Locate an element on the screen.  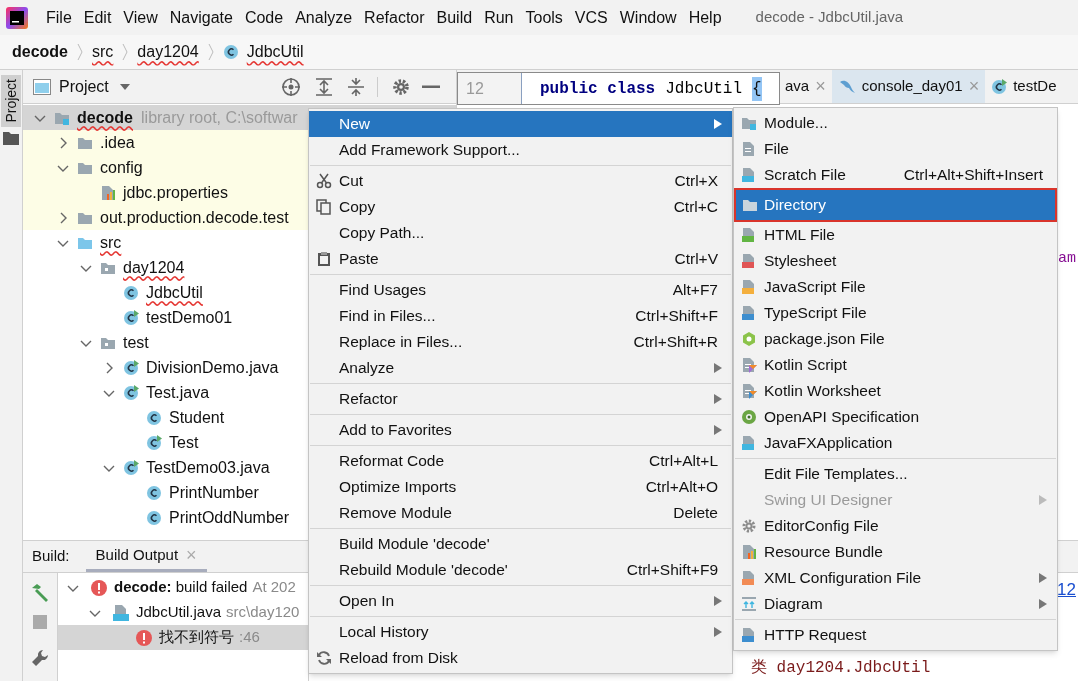
tree-item-label: decode is located at coordinates (105, 117).